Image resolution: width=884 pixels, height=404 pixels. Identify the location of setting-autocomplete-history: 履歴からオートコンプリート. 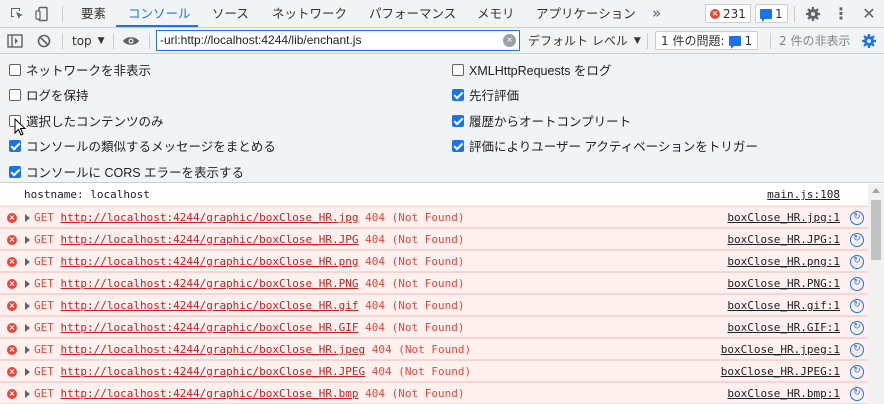
(541, 120).